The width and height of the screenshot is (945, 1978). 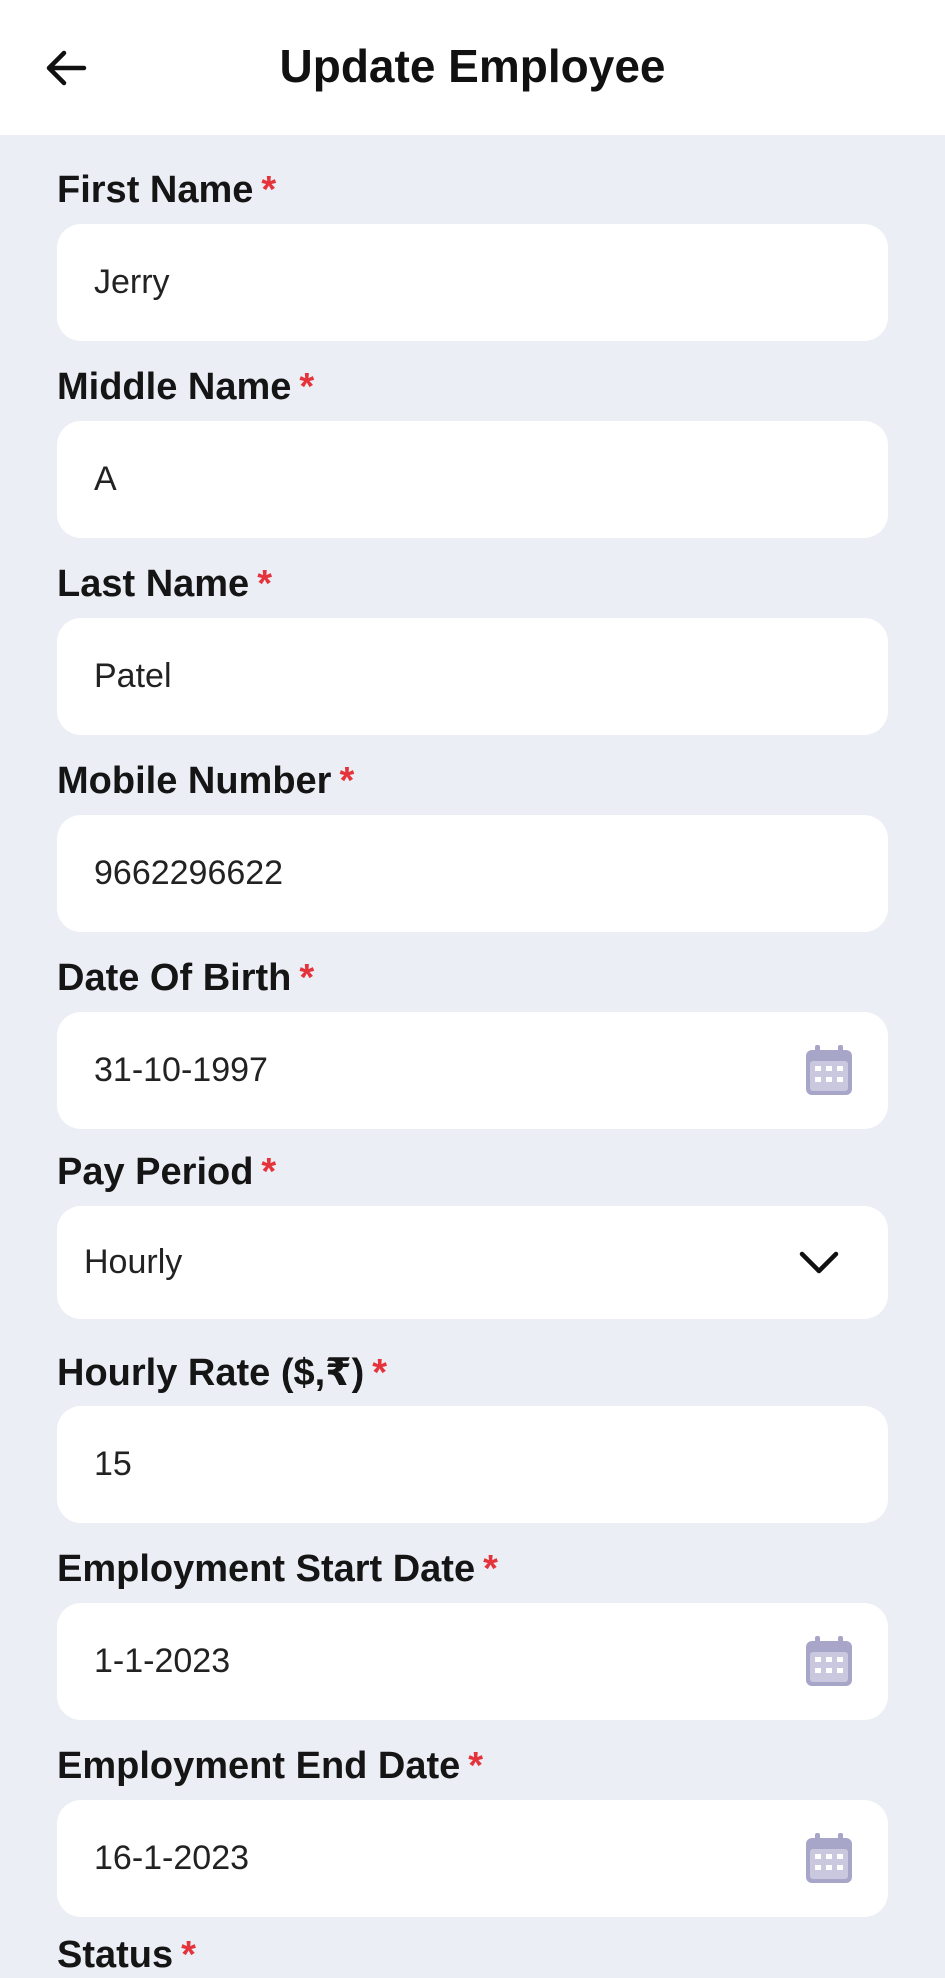 What do you see at coordinates (162, 1661) in the screenshot?
I see `employment-start-date-value: 1-1-2023` at bounding box center [162, 1661].